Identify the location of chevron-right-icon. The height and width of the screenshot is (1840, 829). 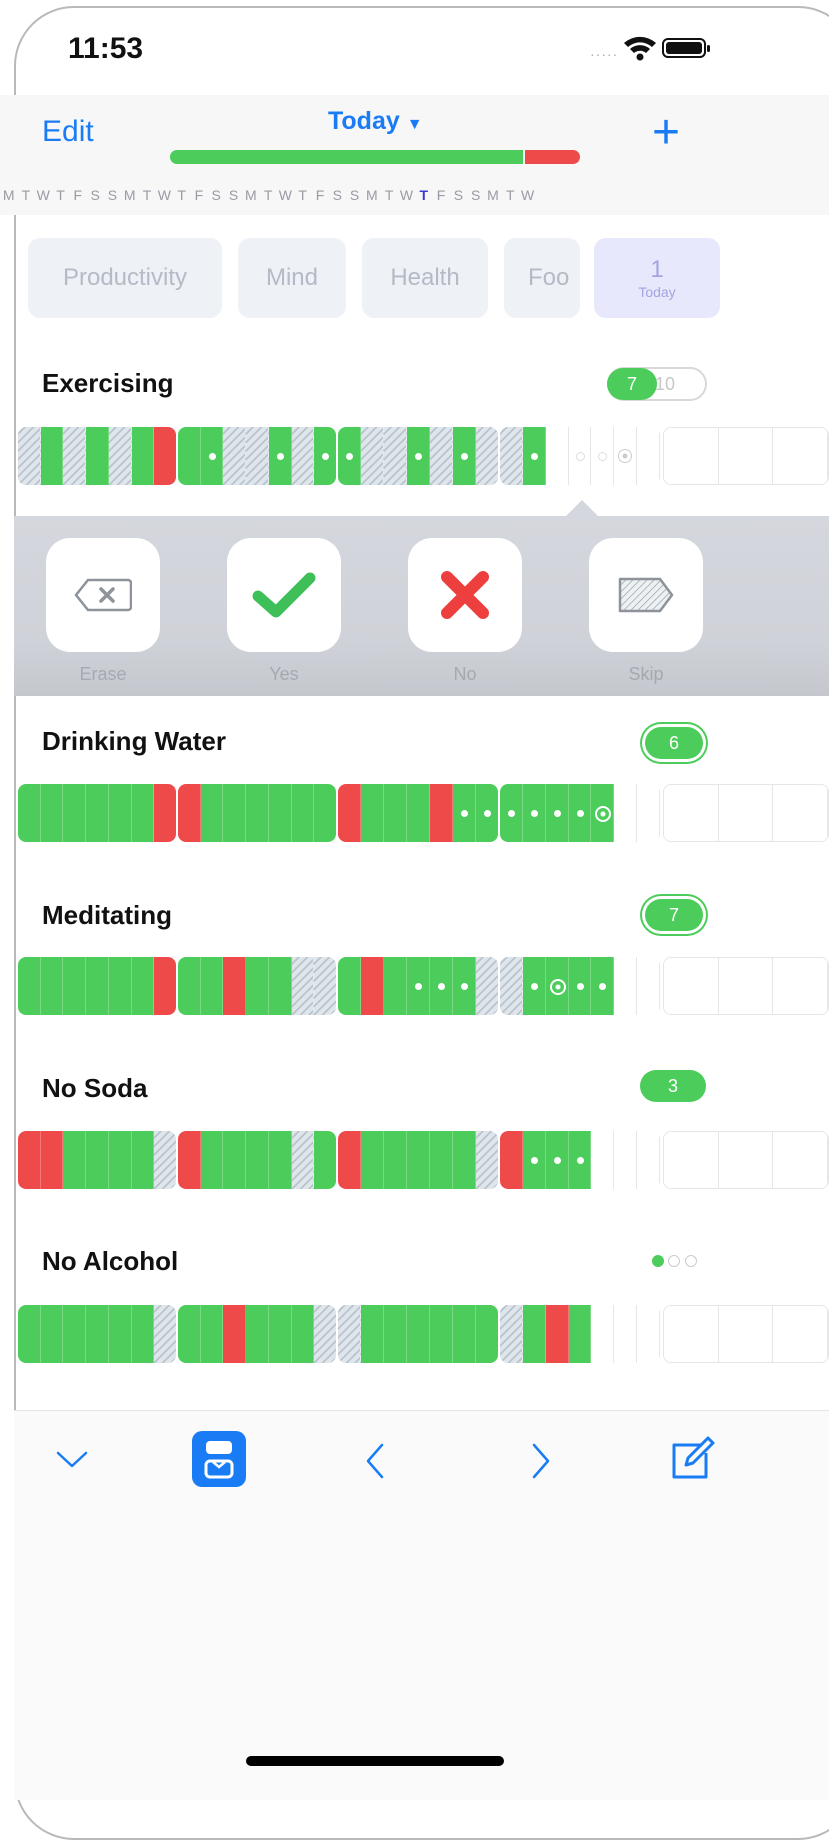
(540, 1461).